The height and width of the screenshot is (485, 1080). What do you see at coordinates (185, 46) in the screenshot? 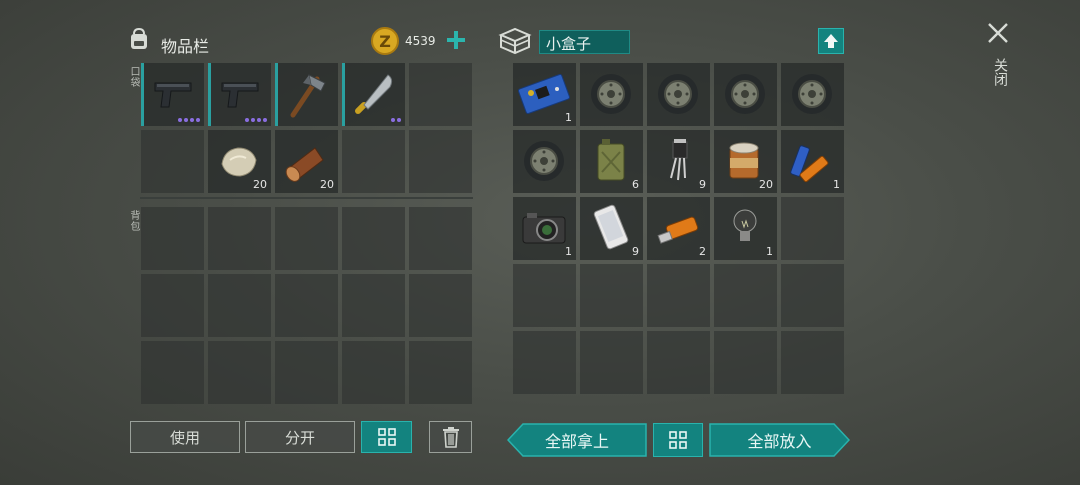
I see `inventory-title: 物品栏` at bounding box center [185, 46].